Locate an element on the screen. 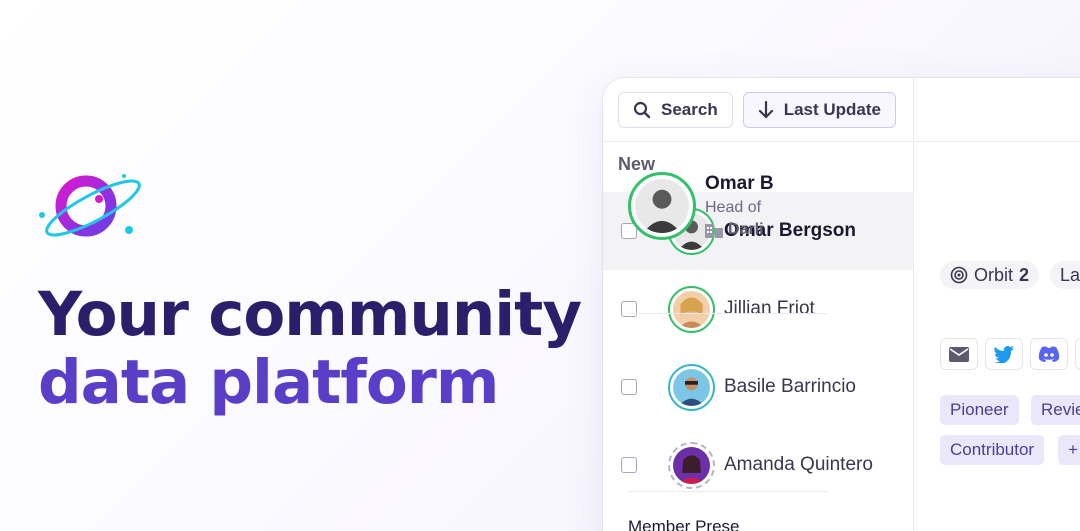 This screenshot has width=1080, height=531. tag-chip: Pioneer is located at coordinates (979, 410).